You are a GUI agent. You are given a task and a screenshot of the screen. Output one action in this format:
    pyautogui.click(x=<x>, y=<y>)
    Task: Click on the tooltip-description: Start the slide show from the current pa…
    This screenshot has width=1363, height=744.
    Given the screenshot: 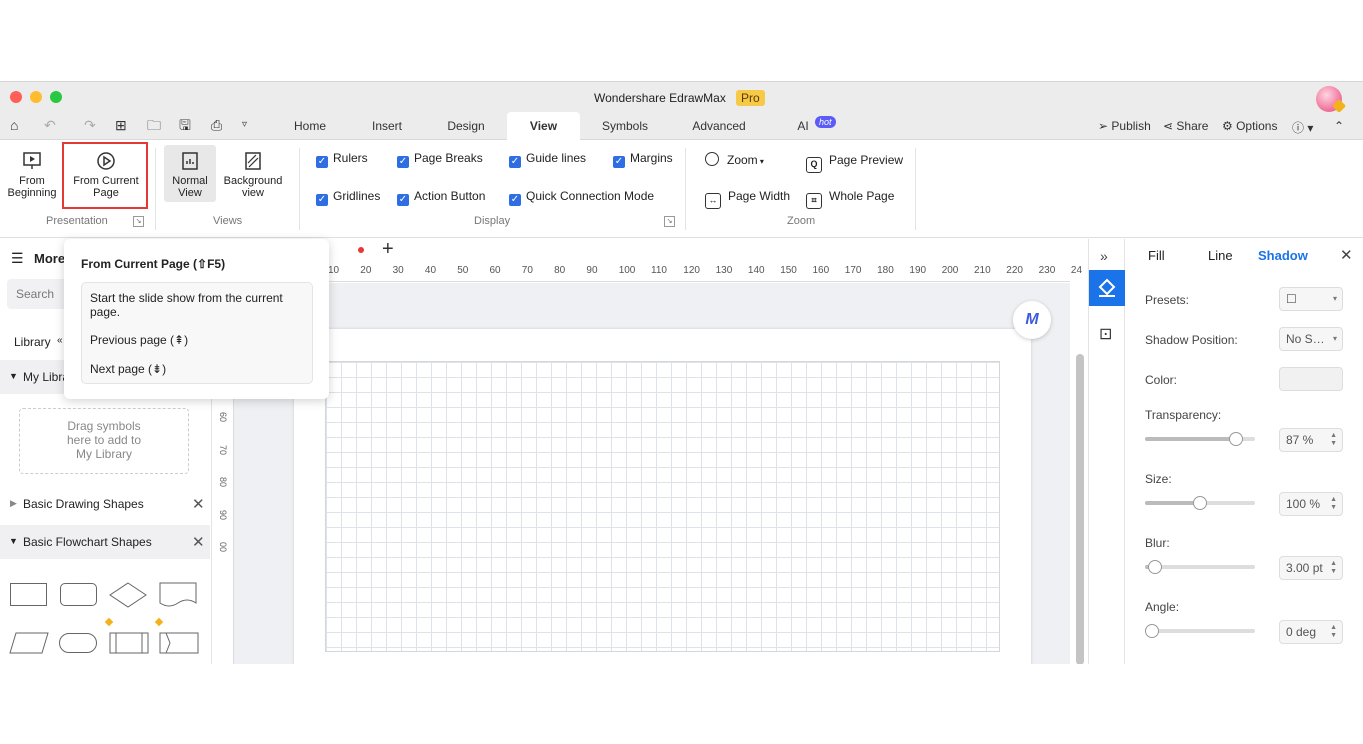 What is the action you would take?
    pyautogui.click(x=186, y=305)
    